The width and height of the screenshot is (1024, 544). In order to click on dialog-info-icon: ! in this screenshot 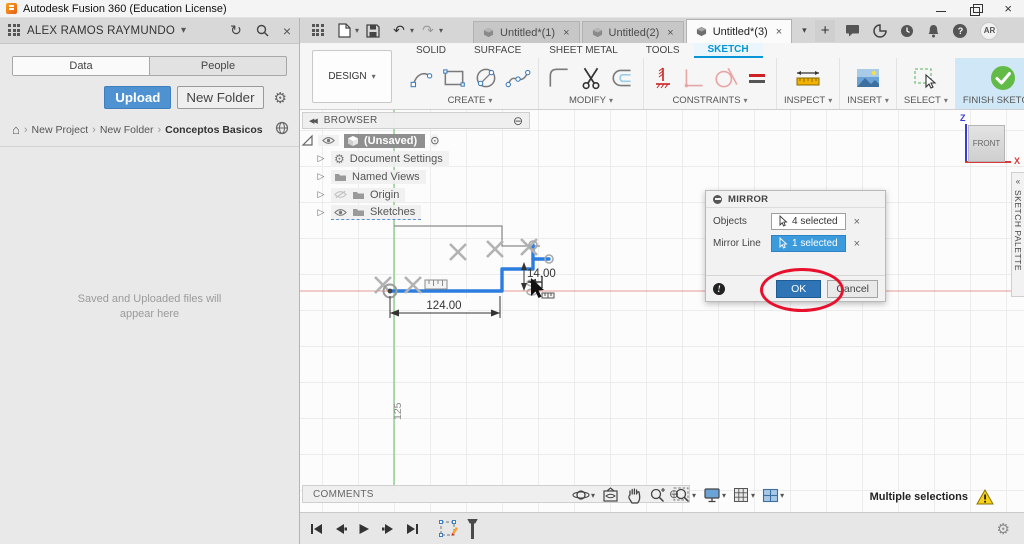, I will do `click(719, 288)`.